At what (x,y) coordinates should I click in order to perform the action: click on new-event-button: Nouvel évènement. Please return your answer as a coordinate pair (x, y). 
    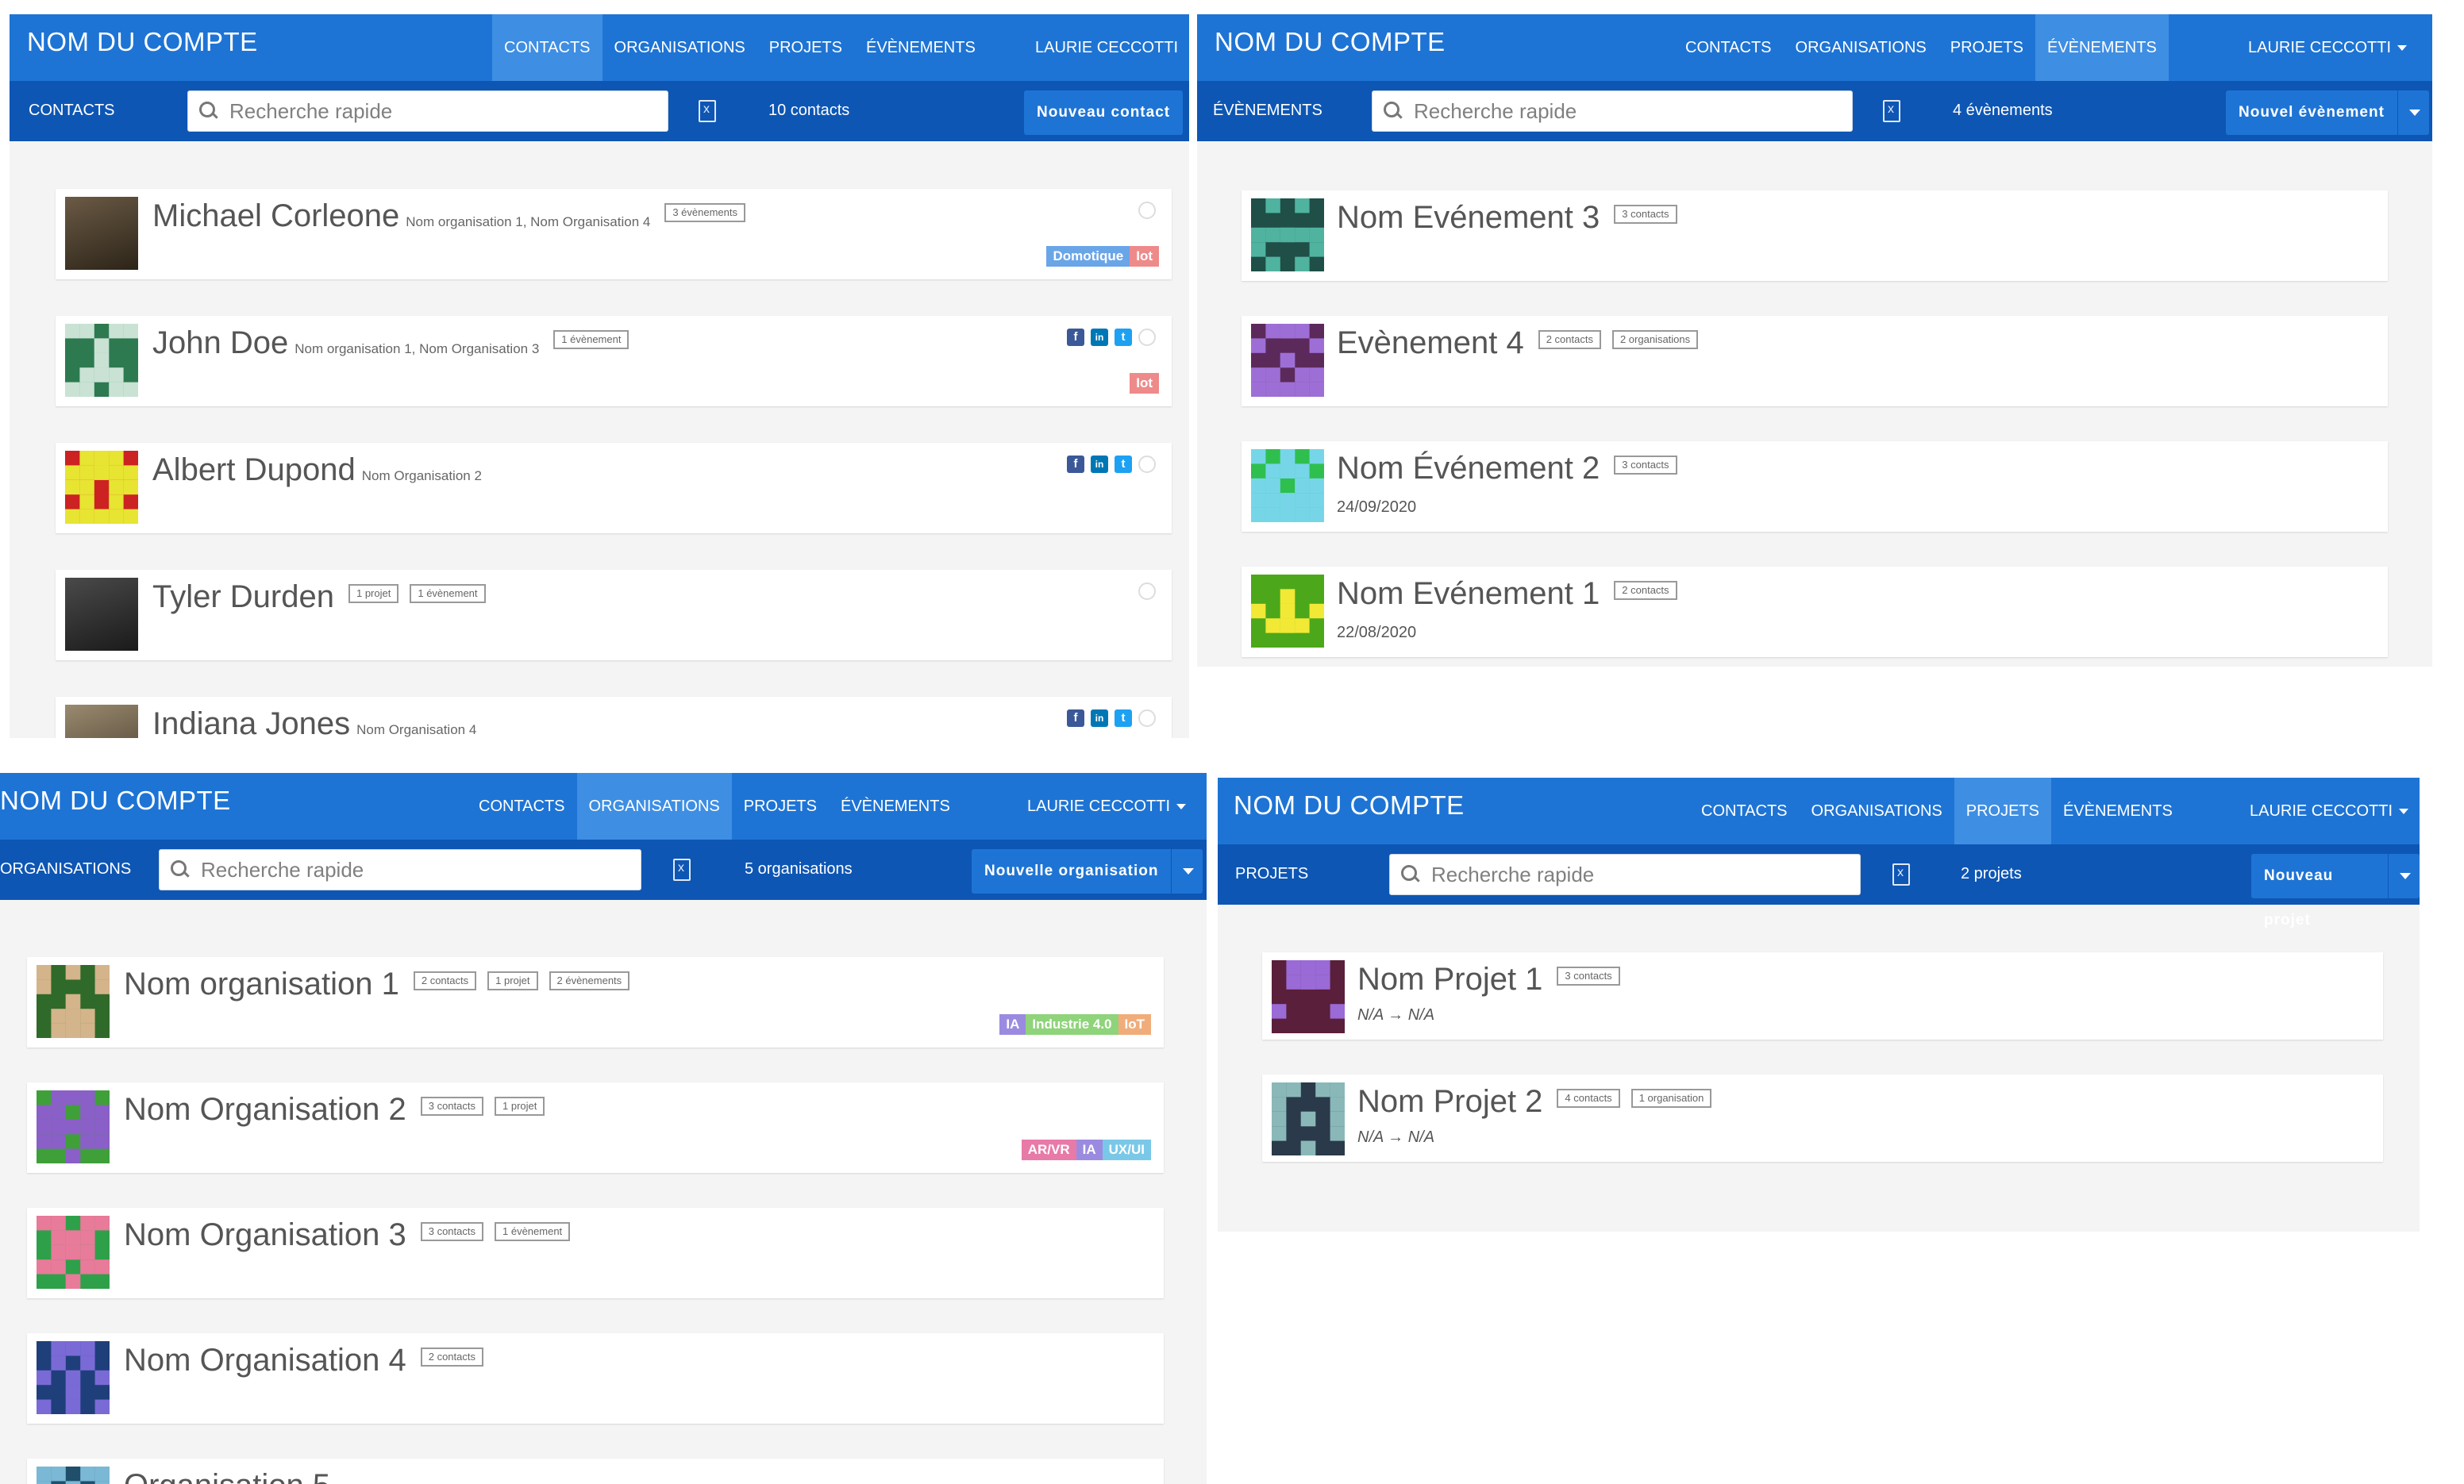
    Looking at the image, I should click on (2327, 112).